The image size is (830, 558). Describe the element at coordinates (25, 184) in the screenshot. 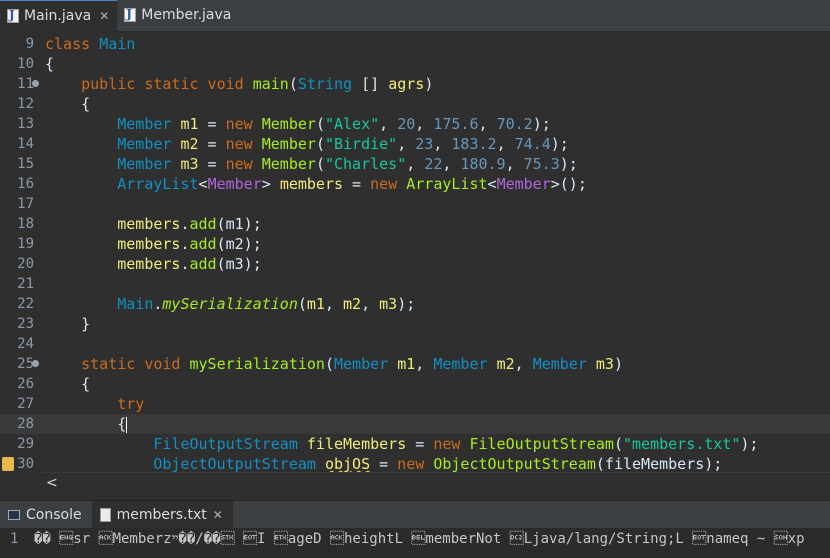

I see `line-number: 16` at that location.